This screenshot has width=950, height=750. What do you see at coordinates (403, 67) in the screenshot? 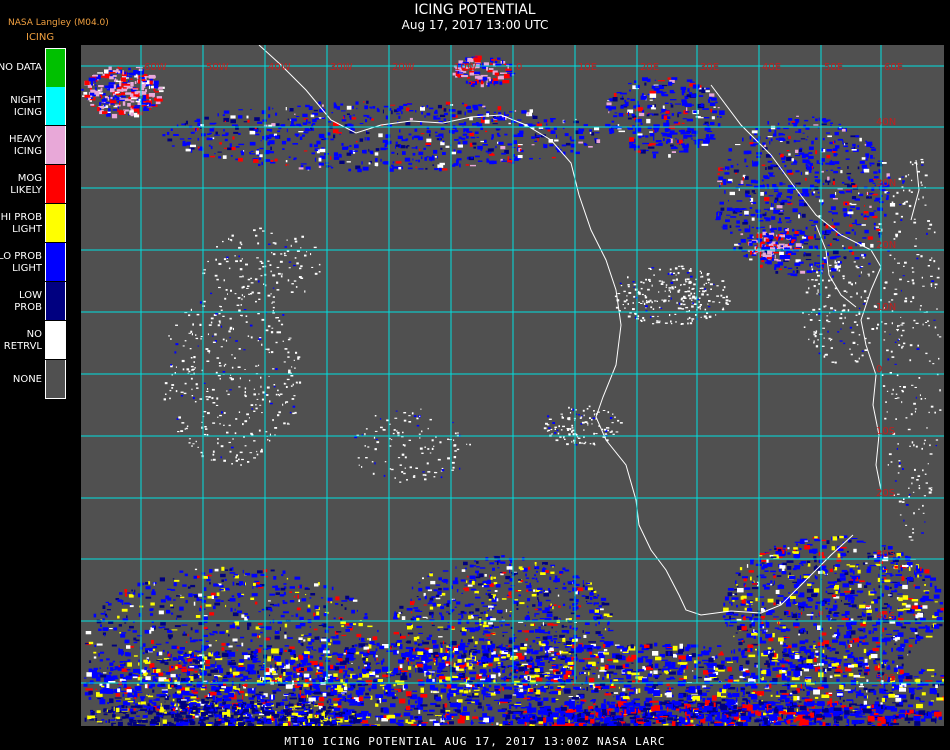
I see `lon-label: 20W` at bounding box center [403, 67].